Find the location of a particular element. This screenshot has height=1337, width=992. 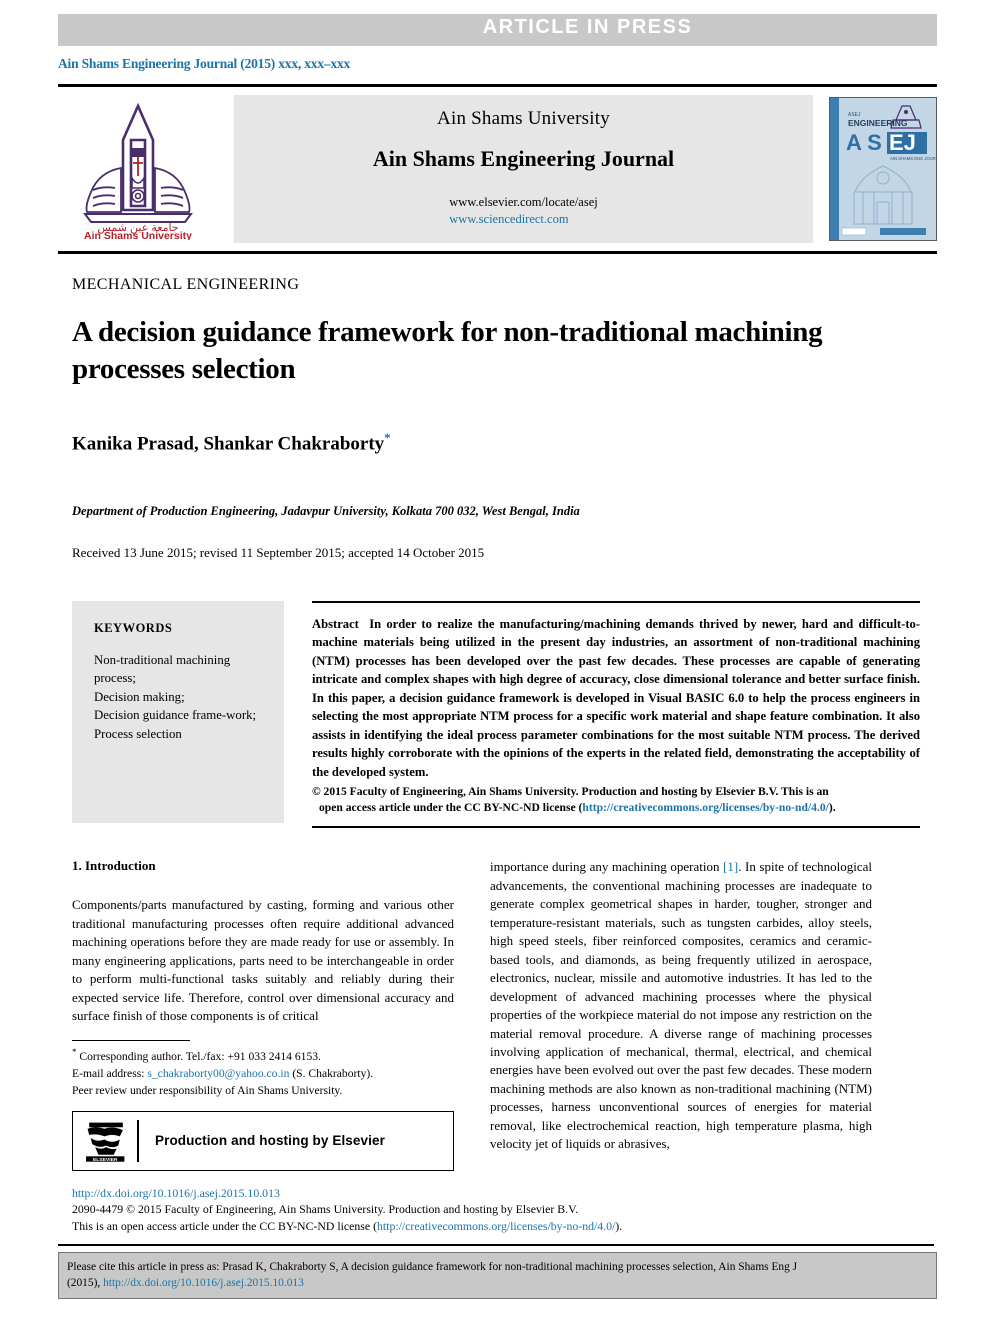

article-in-press-banner: ARTICLE IN PRESS is located at coordinates (497, 33).